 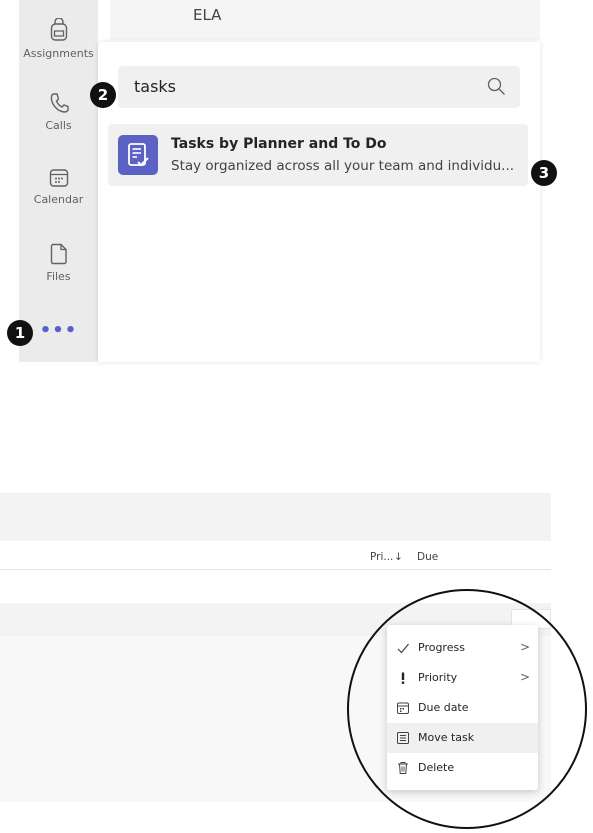 I want to click on task-list-header: Pri... ↓ Due, so click(x=275, y=555).